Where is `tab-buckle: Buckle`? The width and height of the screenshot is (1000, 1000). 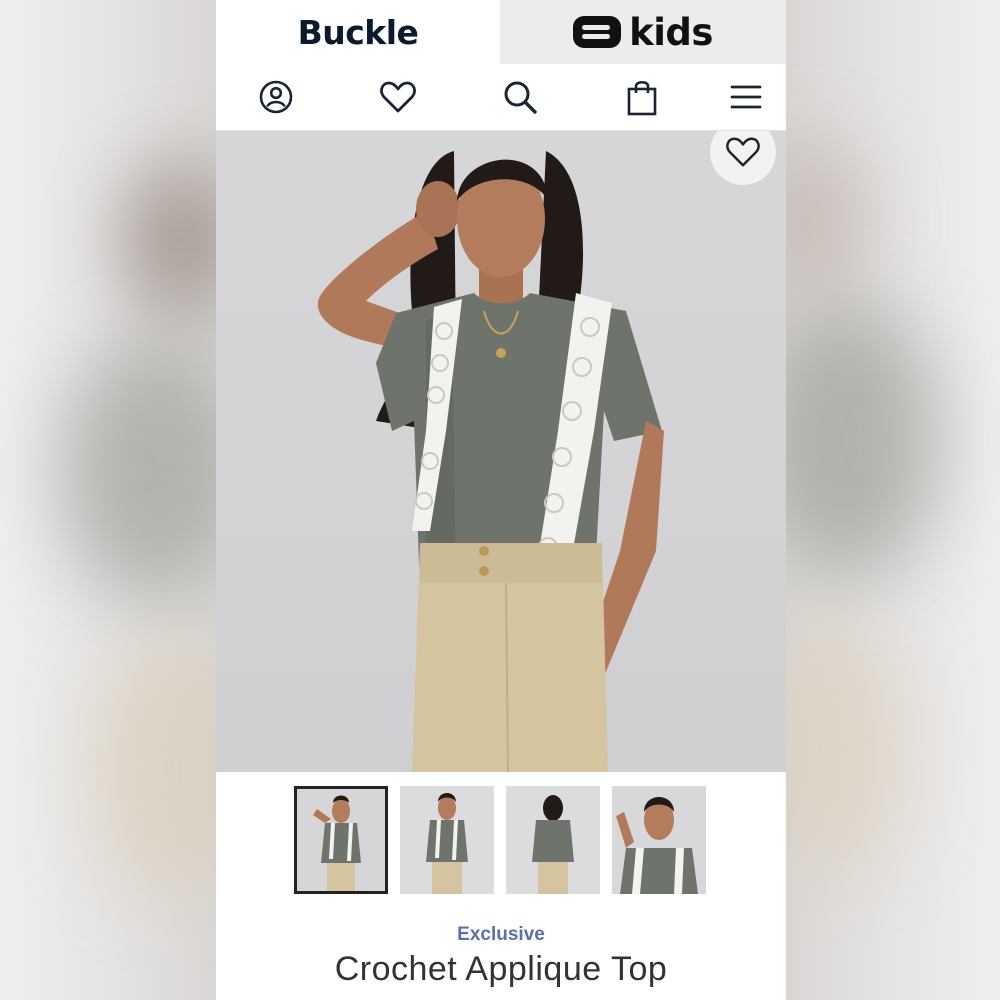 tab-buckle: Buckle is located at coordinates (358, 32).